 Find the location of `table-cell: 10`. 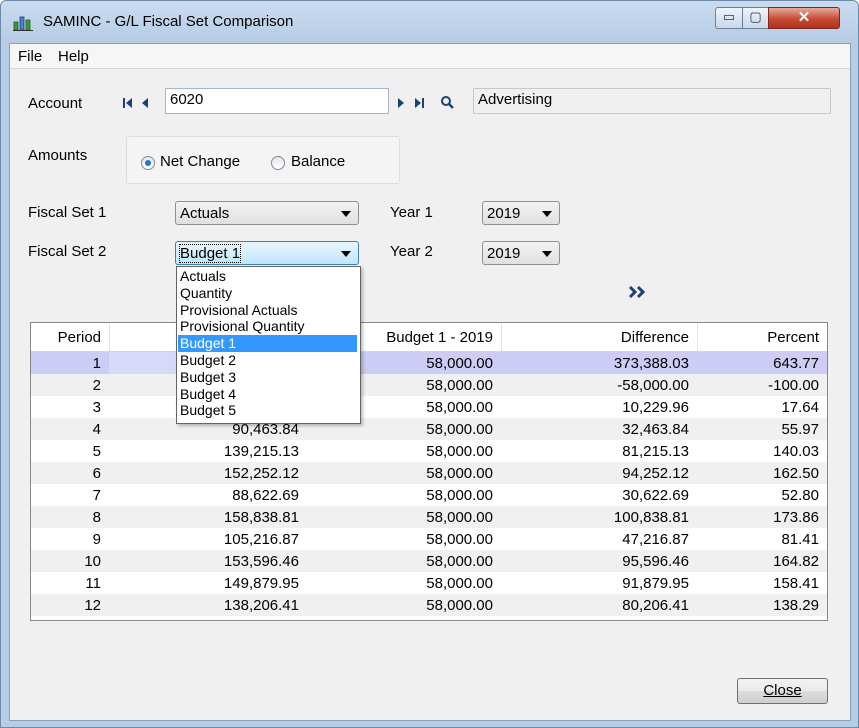

table-cell: 10 is located at coordinates (92, 561).